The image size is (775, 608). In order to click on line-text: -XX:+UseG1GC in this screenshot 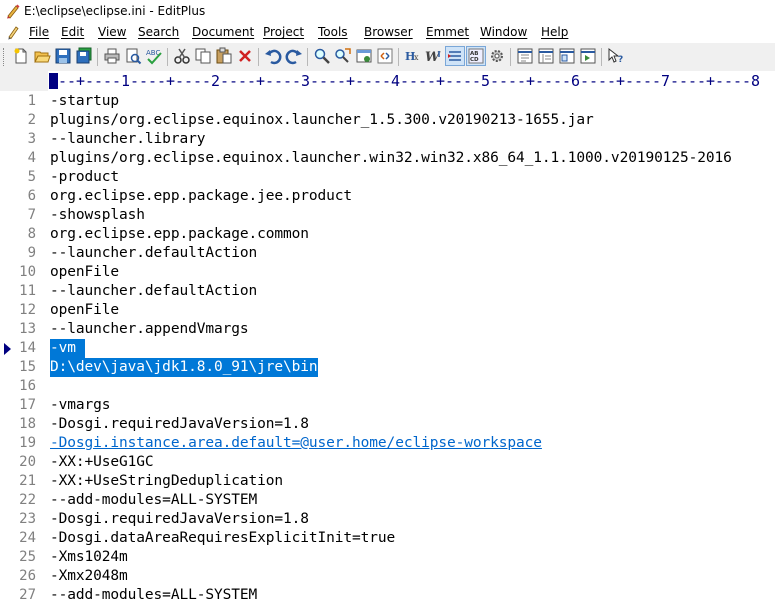, I will do `click(102, 462)`.